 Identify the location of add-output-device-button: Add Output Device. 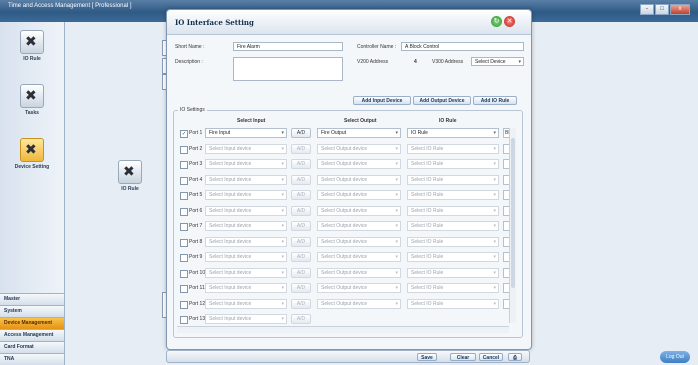
(442, 100).